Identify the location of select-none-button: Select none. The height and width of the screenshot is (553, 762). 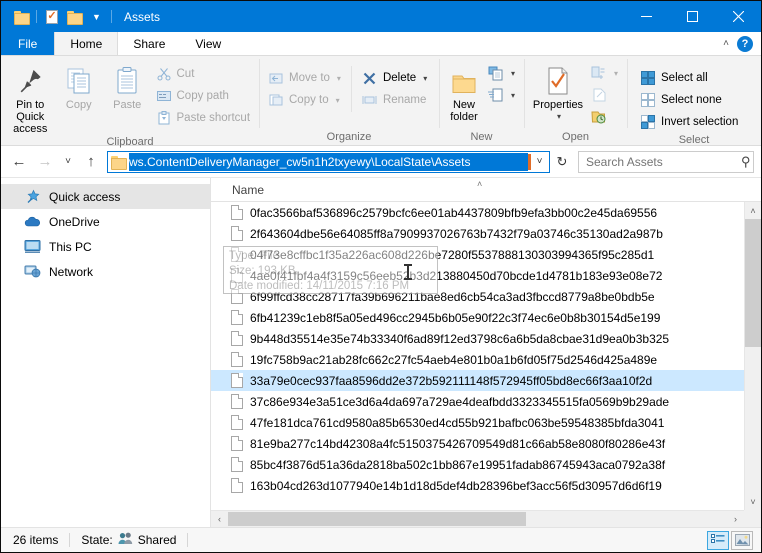
(689, 100).